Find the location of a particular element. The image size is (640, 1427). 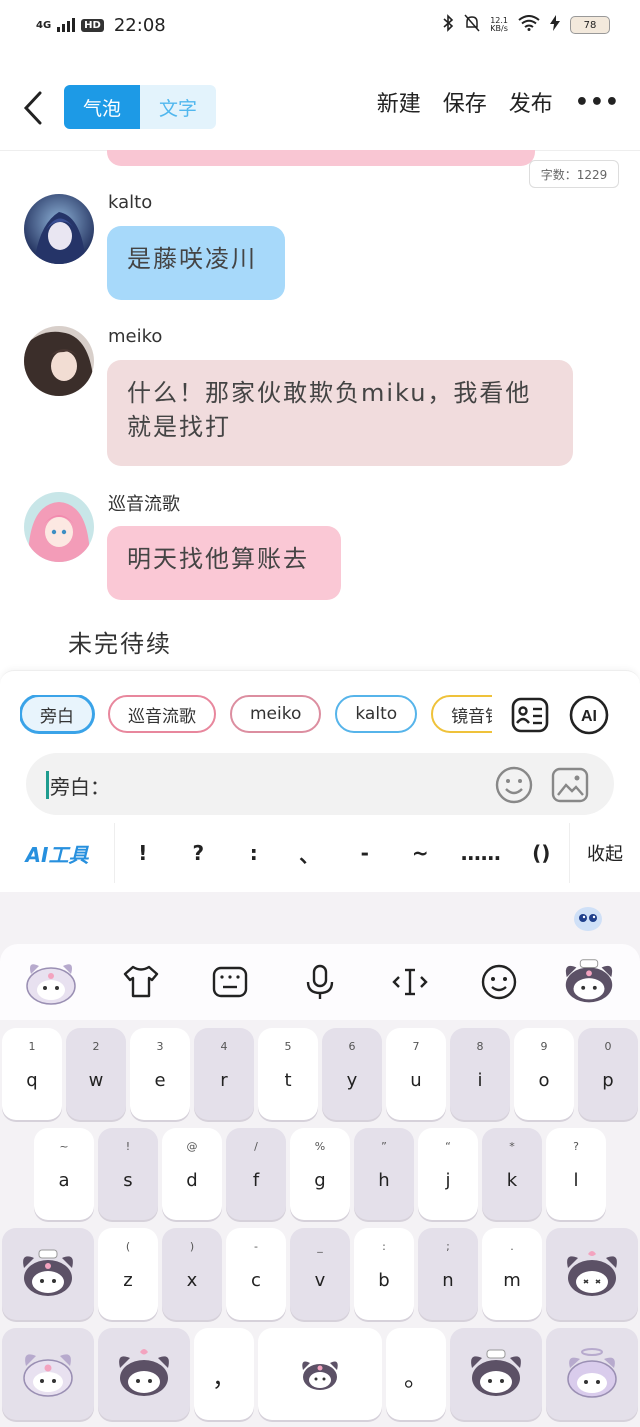

punct-parentheses: () is located at coordinates (541, 853).